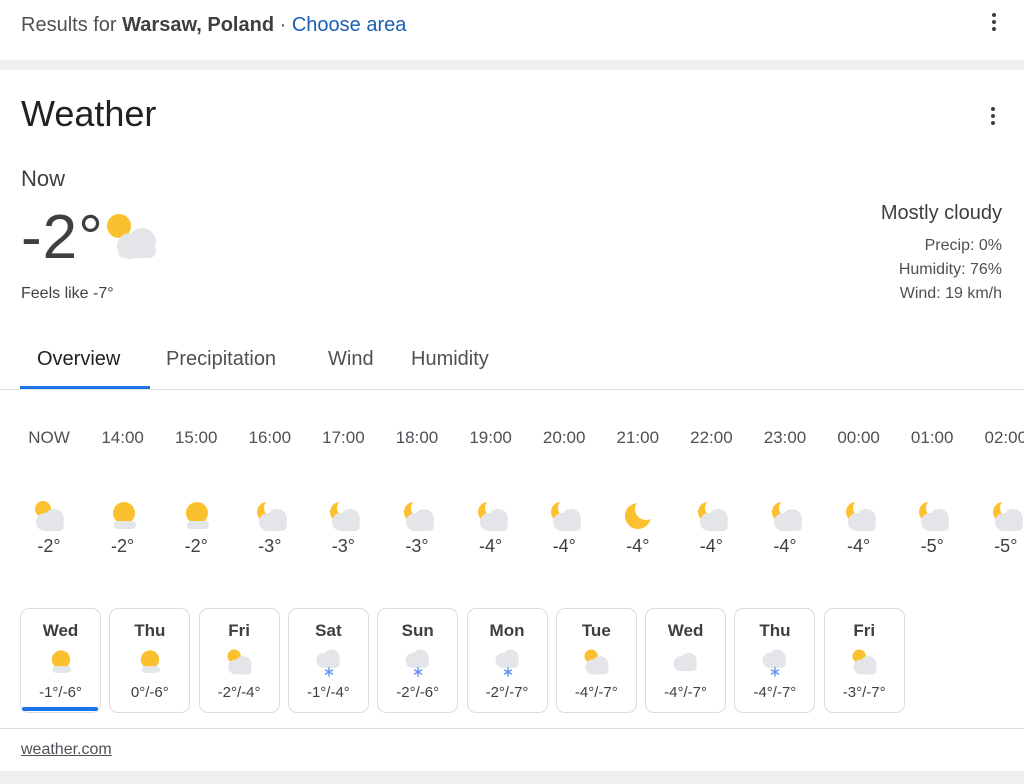  What do you see at coordinates (638, 437) in the screenshot?
I see `hour-time: 21:00` at bounding box center [638, 437].